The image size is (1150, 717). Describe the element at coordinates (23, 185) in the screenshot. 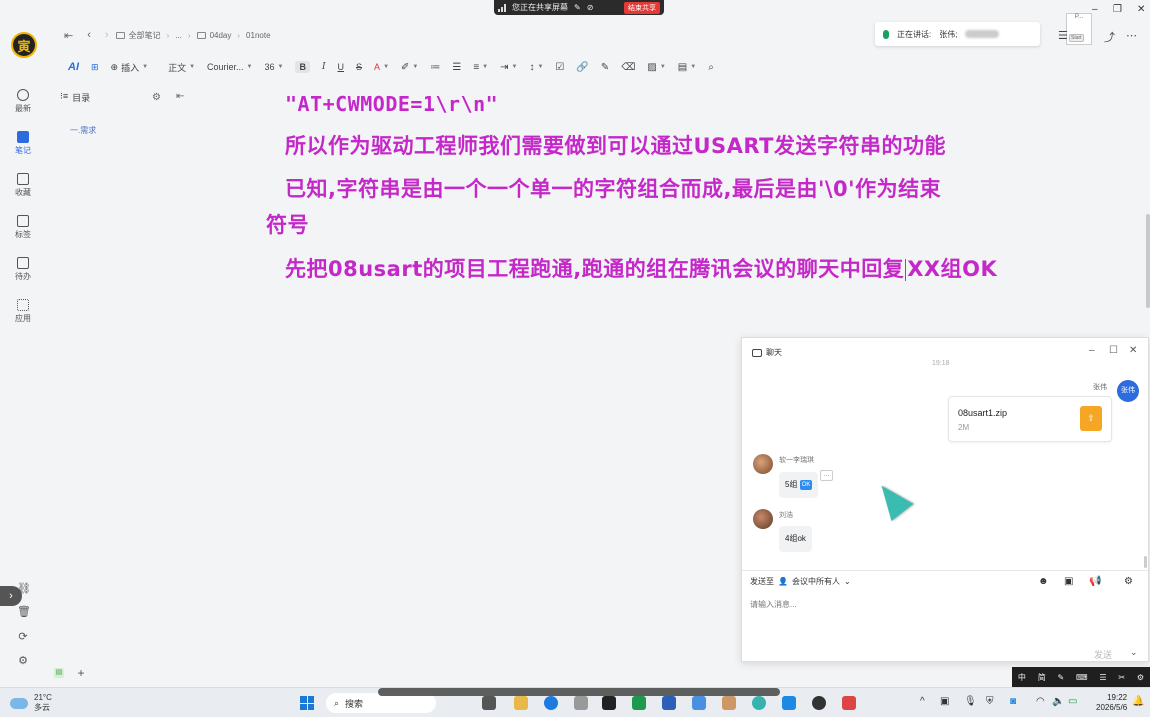

I see `nav-favorites: 收藏` at that location.